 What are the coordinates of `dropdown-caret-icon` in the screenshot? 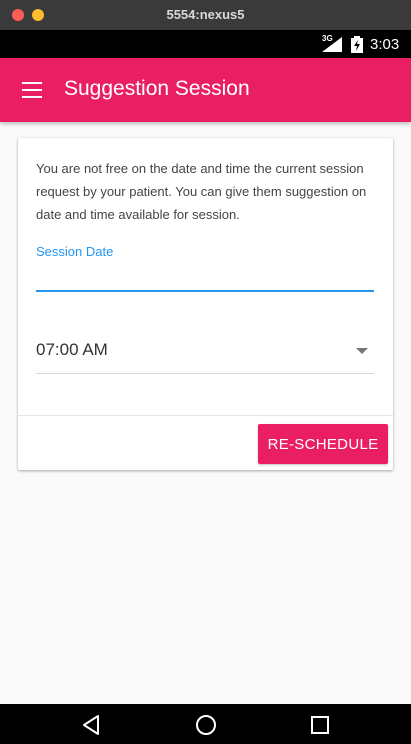 It's located at (362, 351).